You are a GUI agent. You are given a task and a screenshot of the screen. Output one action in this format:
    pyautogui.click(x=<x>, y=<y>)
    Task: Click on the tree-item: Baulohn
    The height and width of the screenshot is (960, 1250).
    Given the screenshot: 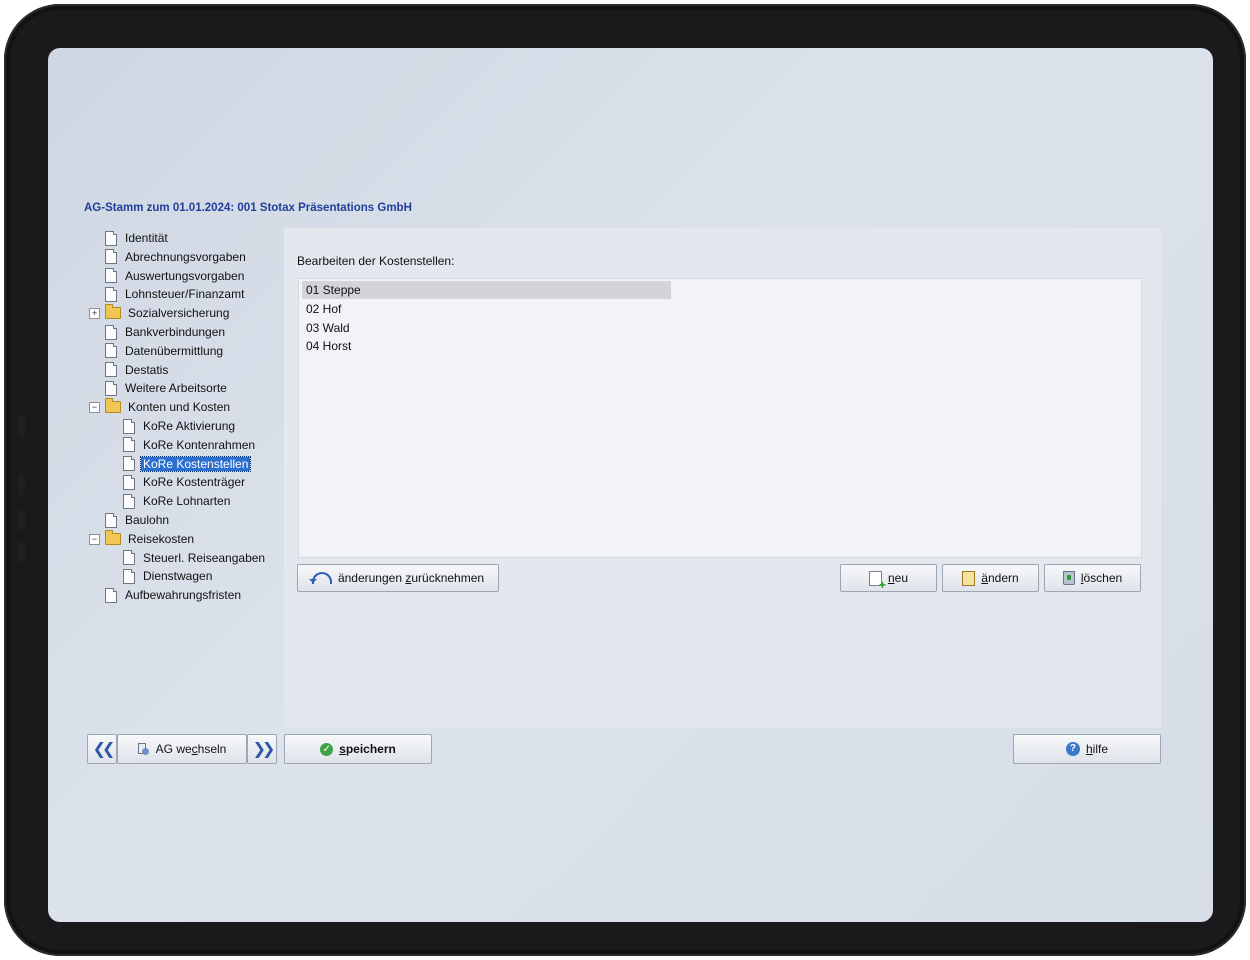 What is the action you would take?
    pyautogui.click(x=138, y=520)
    